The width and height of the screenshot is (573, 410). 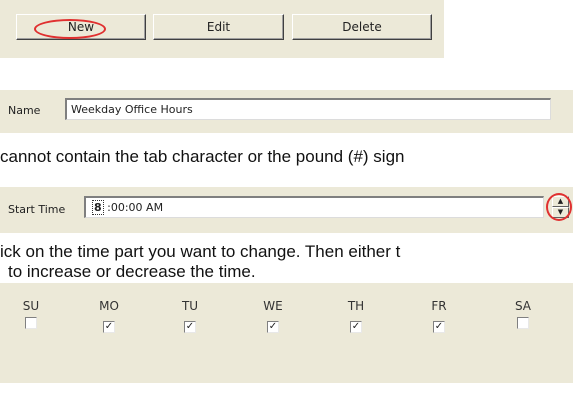 I want to click on new-button: New, so click(x=81, y=27).